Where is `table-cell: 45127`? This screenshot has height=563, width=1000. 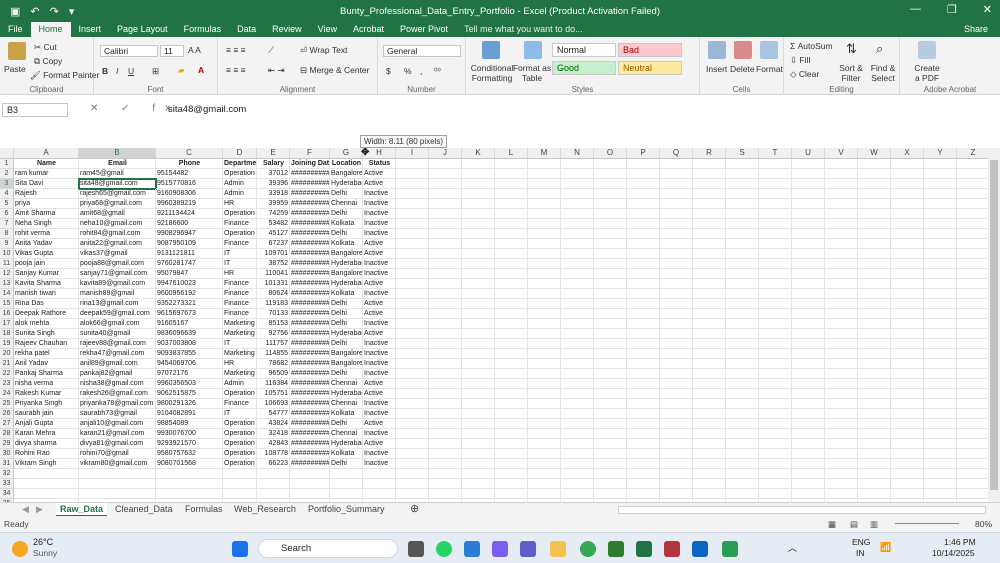 table-cell: 45127 is located at coordinates (273, 234).